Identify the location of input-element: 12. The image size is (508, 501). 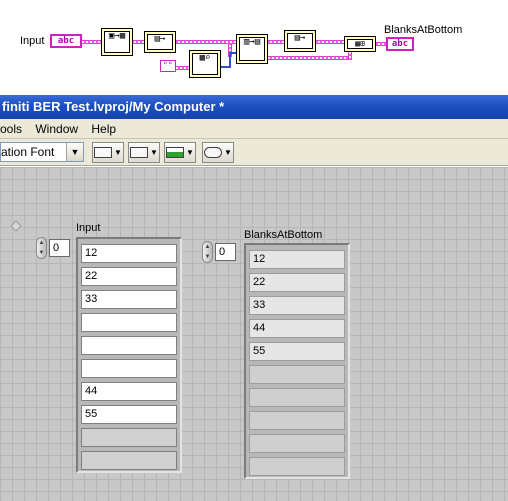
(129, 253).